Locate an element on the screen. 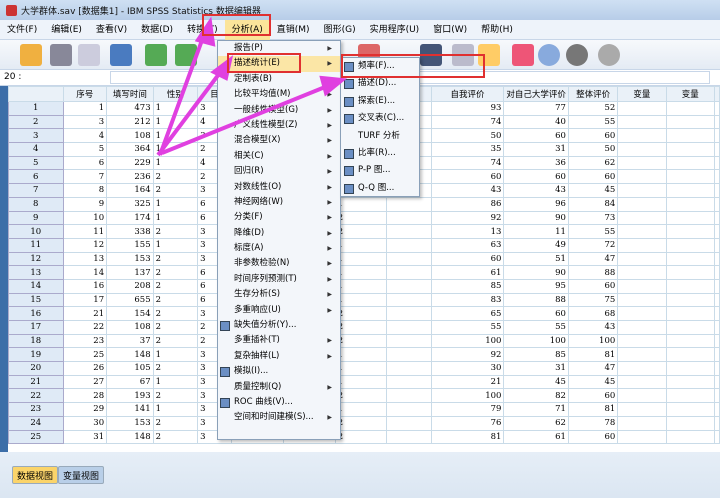  column-header: 对自己大学评价 is located at coordinates (536, 94).